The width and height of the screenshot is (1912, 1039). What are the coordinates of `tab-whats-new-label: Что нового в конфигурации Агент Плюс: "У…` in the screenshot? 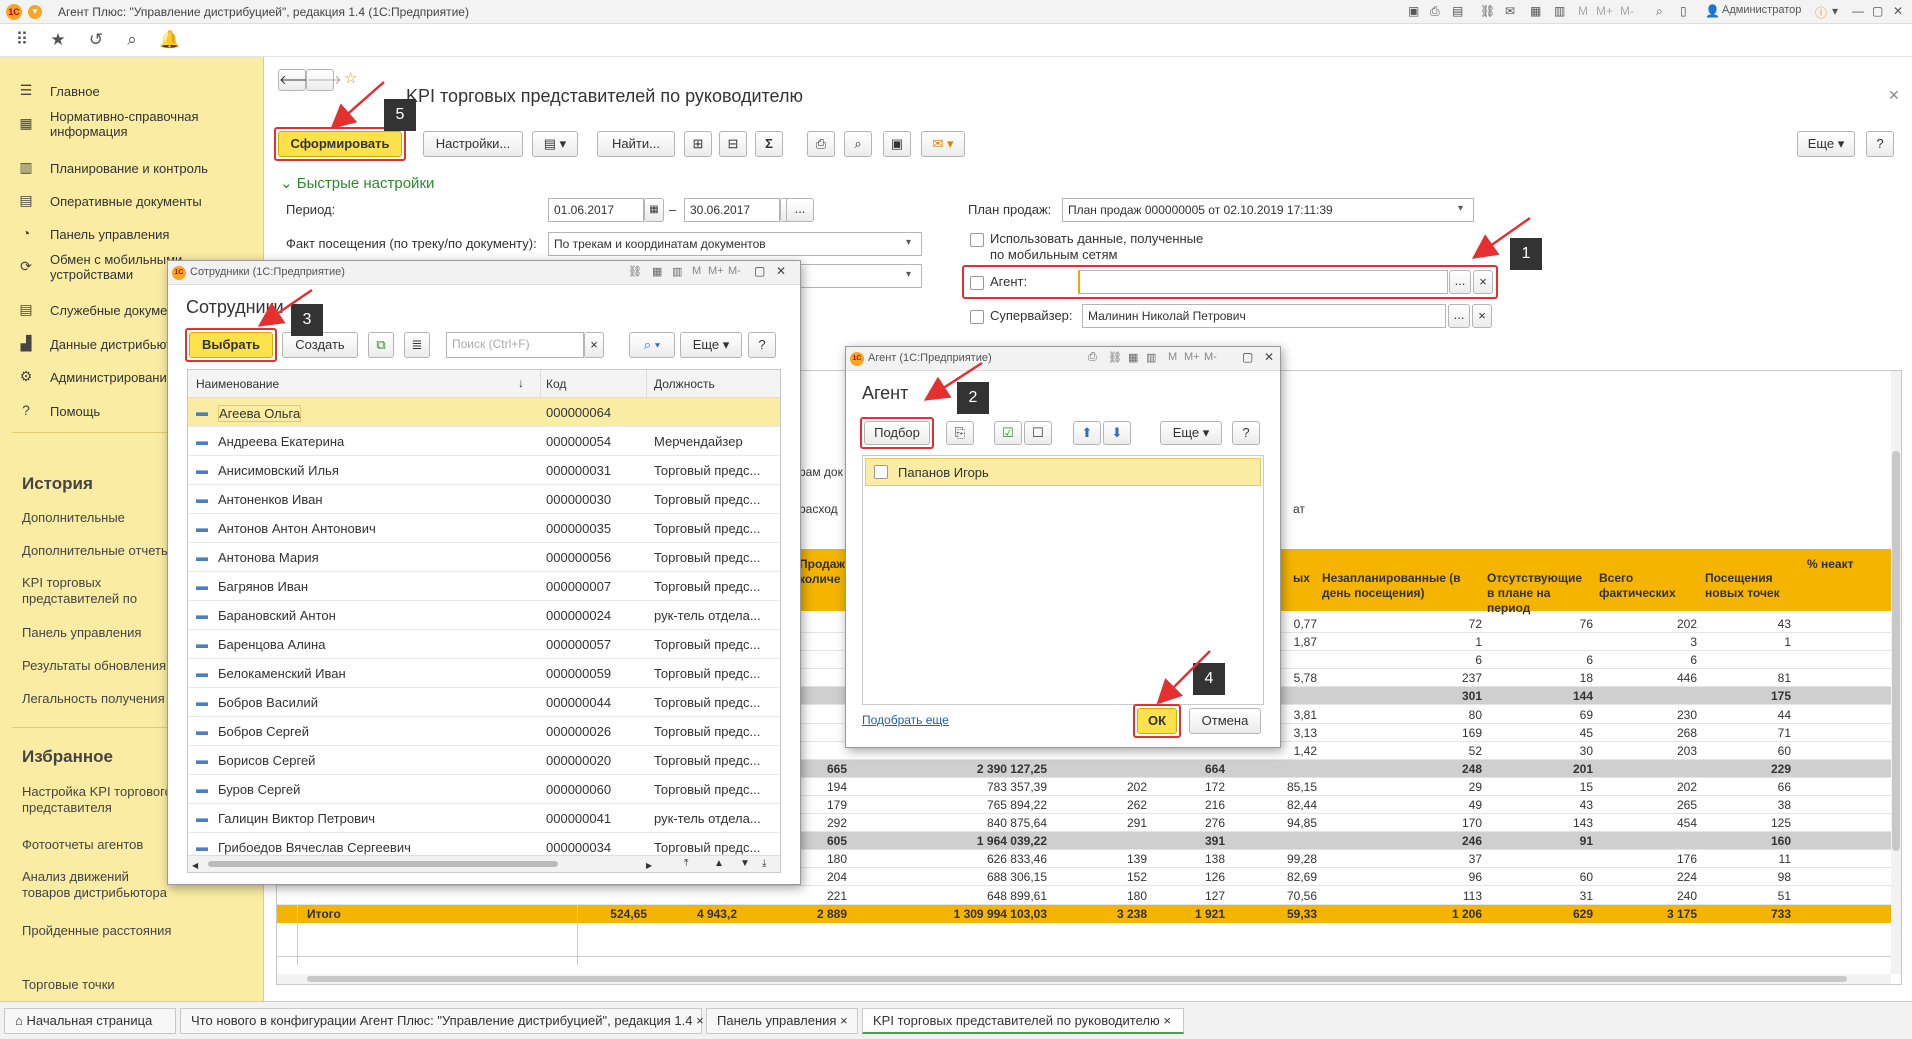 It's located at (442, 1020).